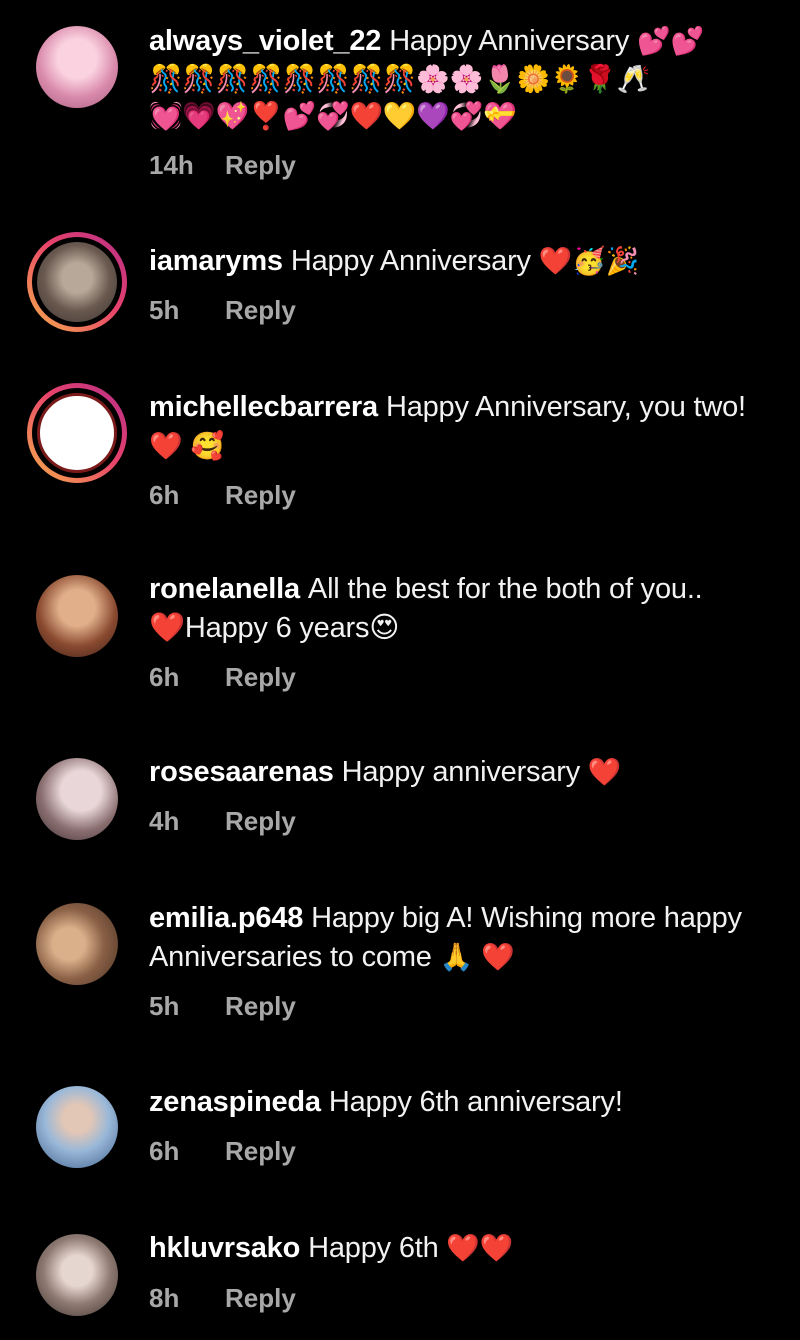  What do you see at coordinates (164, 1298) in the screenshot?
I see `comment-timestamp: 8h` at bounding box center [164, 1298].